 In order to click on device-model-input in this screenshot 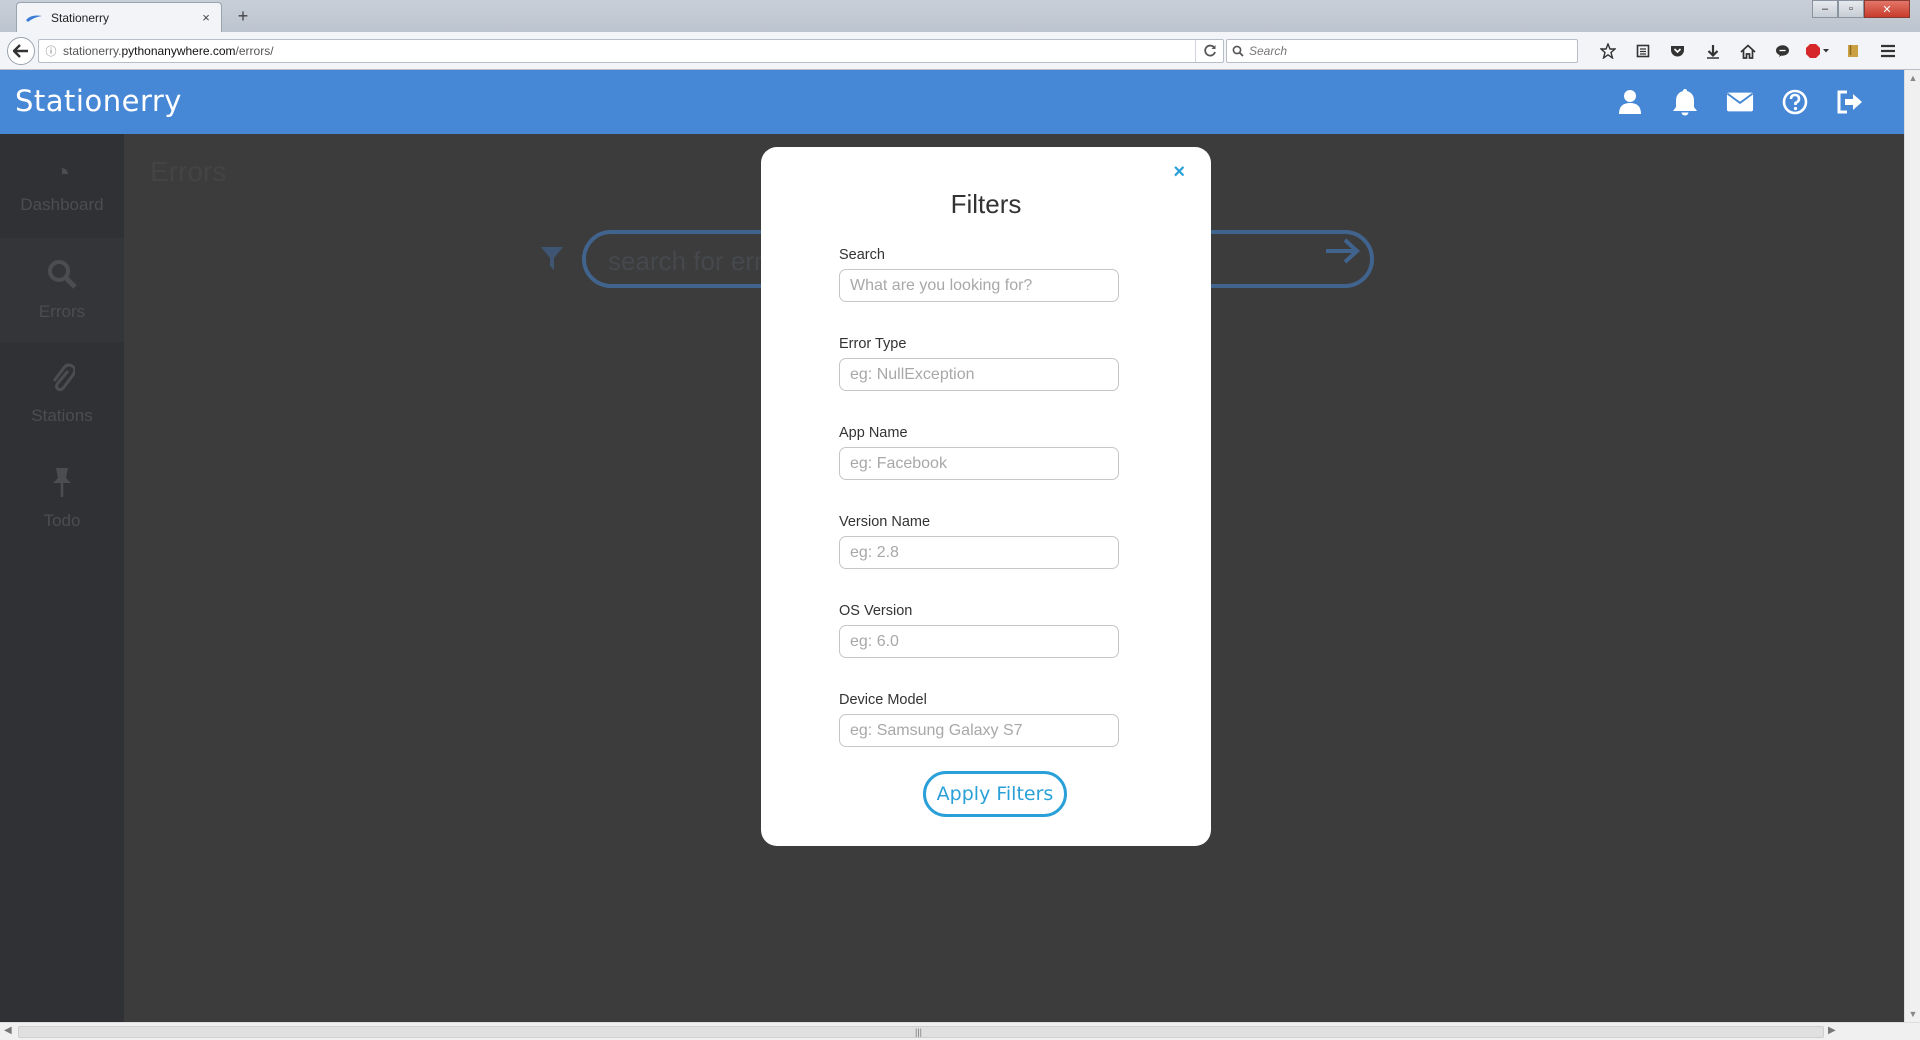, I will do `click(979, 730)`.